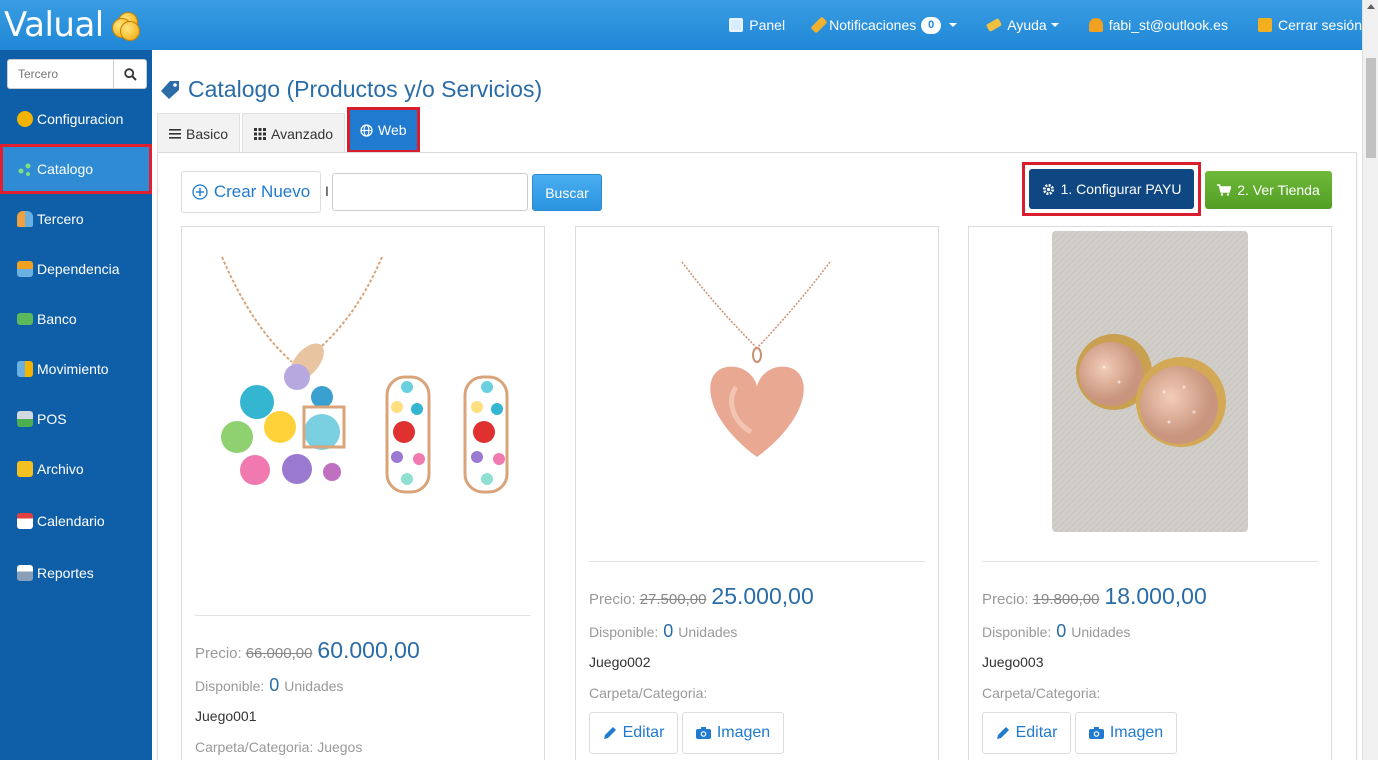 The height and width of the screenshot is (760, 1378). I want to click on old-price: 19.800,00, so click(1066, 599).